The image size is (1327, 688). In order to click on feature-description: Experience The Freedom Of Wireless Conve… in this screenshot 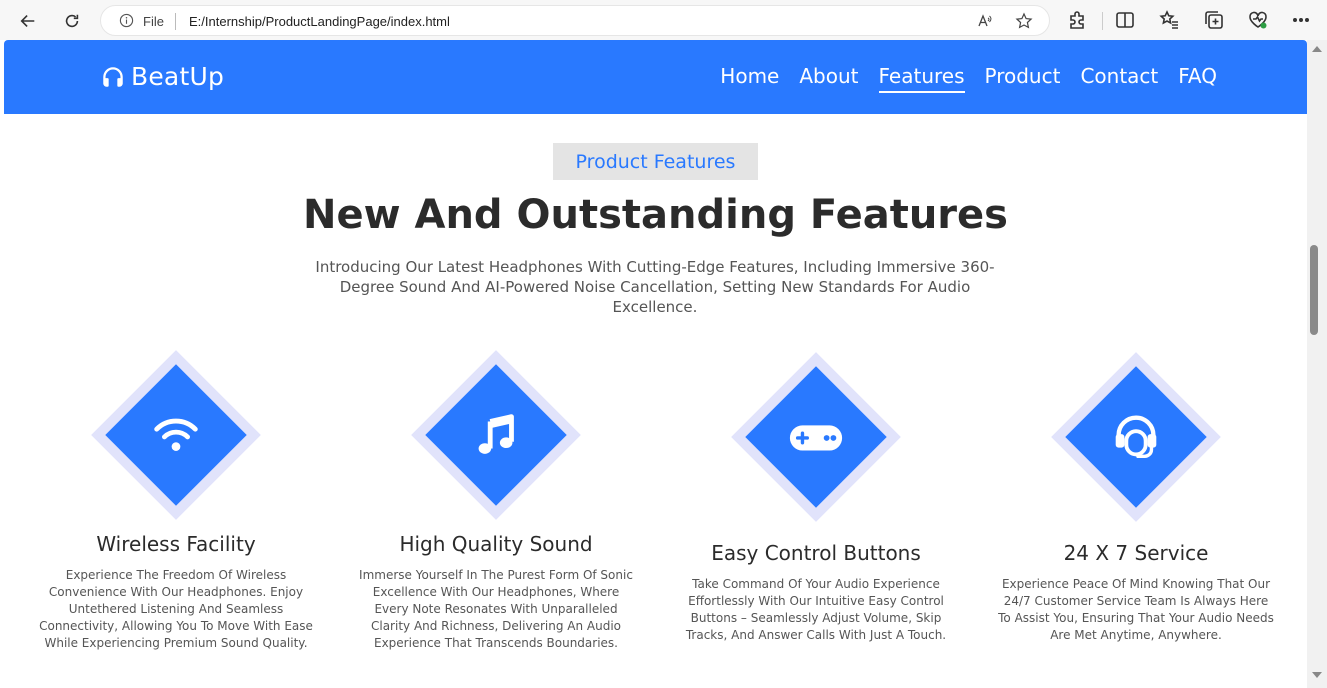, I will do `click(176, 609)`.